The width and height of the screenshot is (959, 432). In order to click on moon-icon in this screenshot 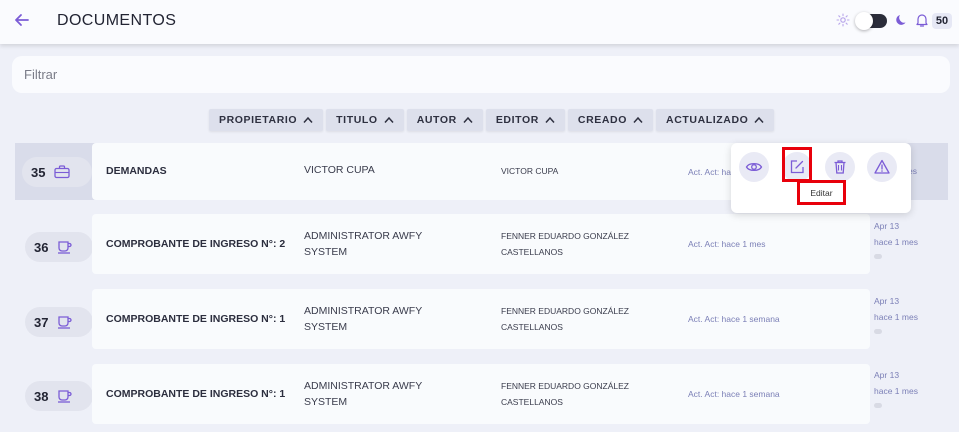, I will do `click(901, 20)`.